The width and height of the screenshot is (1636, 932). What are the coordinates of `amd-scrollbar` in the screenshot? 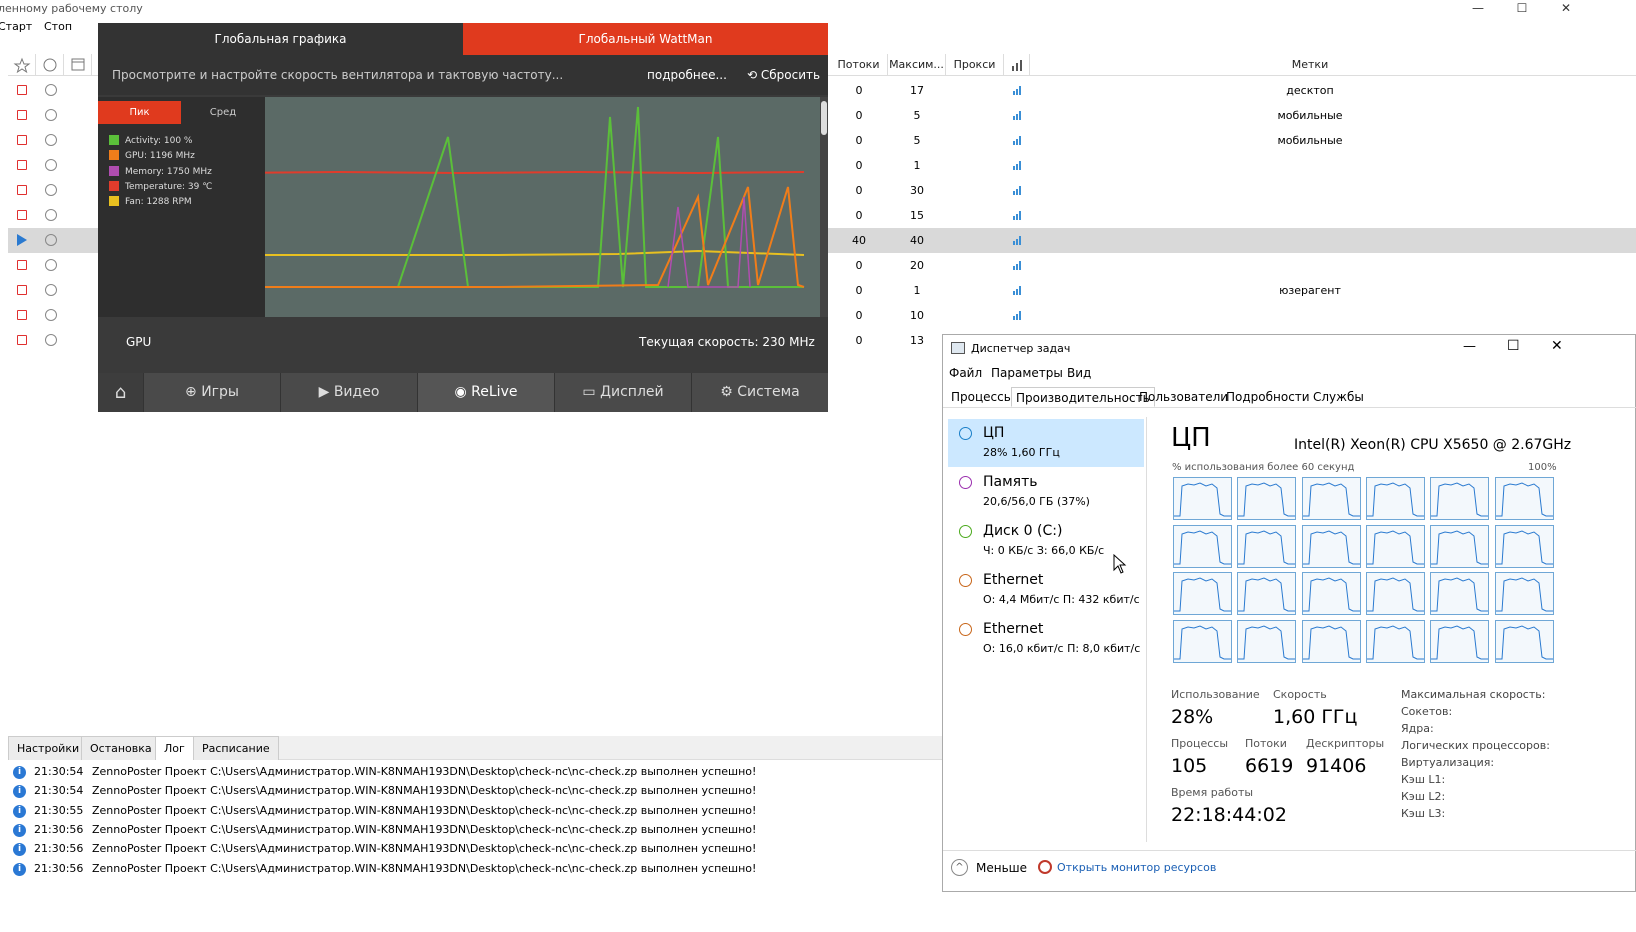 It's located at (824, 207).